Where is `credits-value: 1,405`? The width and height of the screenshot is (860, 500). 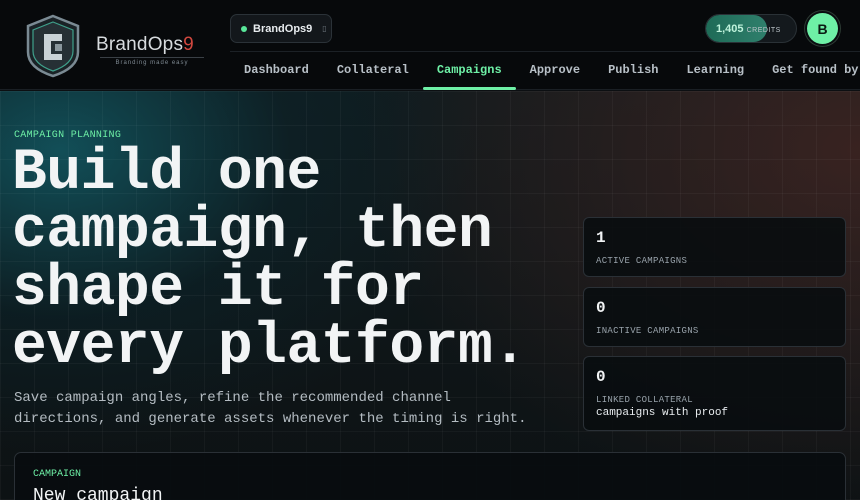 credits-value: 1,405 is located at coordinates (730, 29).